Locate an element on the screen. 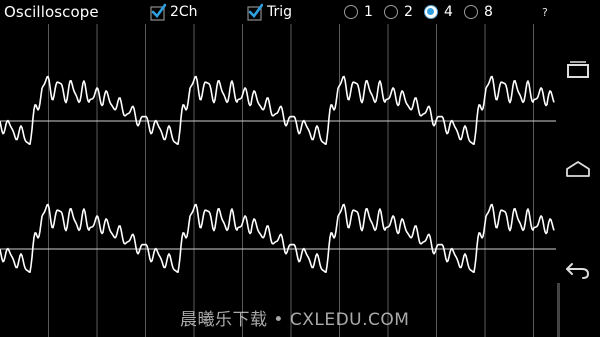  trigger-label: Trig is located at coordinates (280, 12).